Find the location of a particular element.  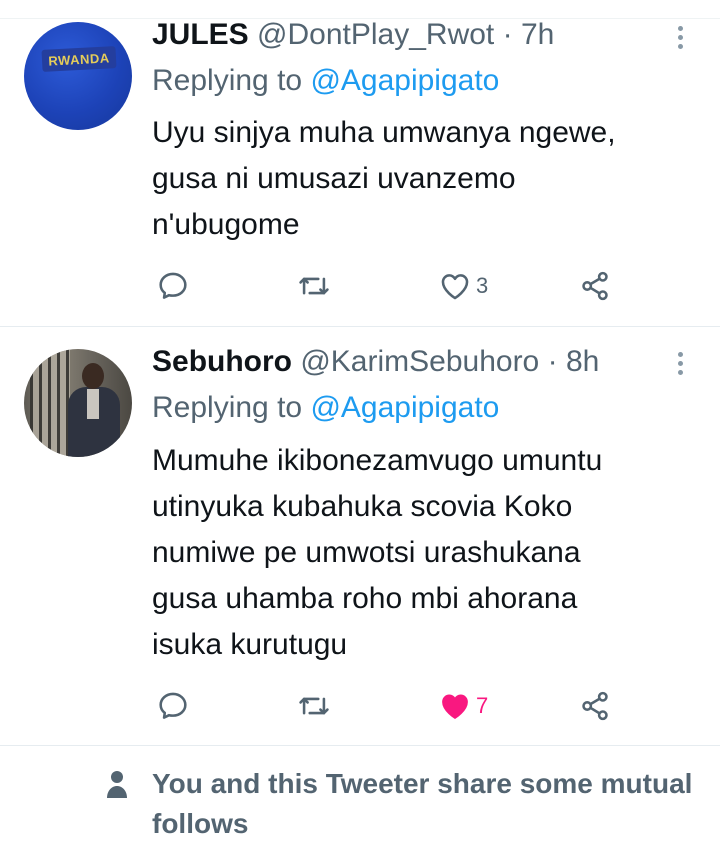

tweet-text-line: gusa uhamba roho mbi ahorana is located at coordinates (365, 598).